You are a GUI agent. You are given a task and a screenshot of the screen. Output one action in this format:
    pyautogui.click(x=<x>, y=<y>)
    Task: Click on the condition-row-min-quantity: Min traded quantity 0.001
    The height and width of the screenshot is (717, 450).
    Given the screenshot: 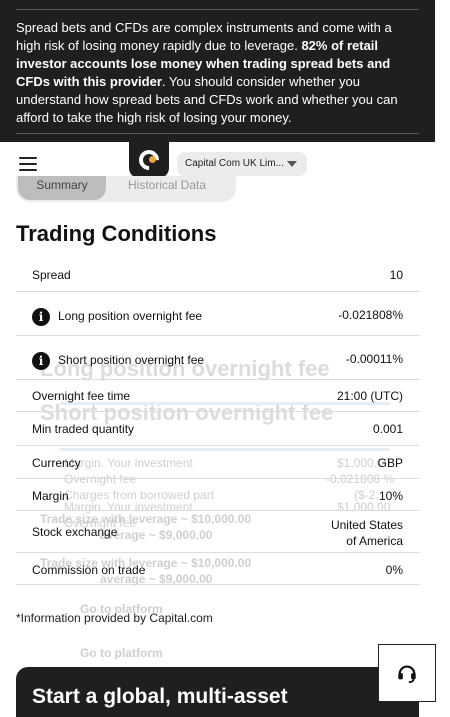 What is the action you would take?
    pyautogui.click(x=217, y=429)
    